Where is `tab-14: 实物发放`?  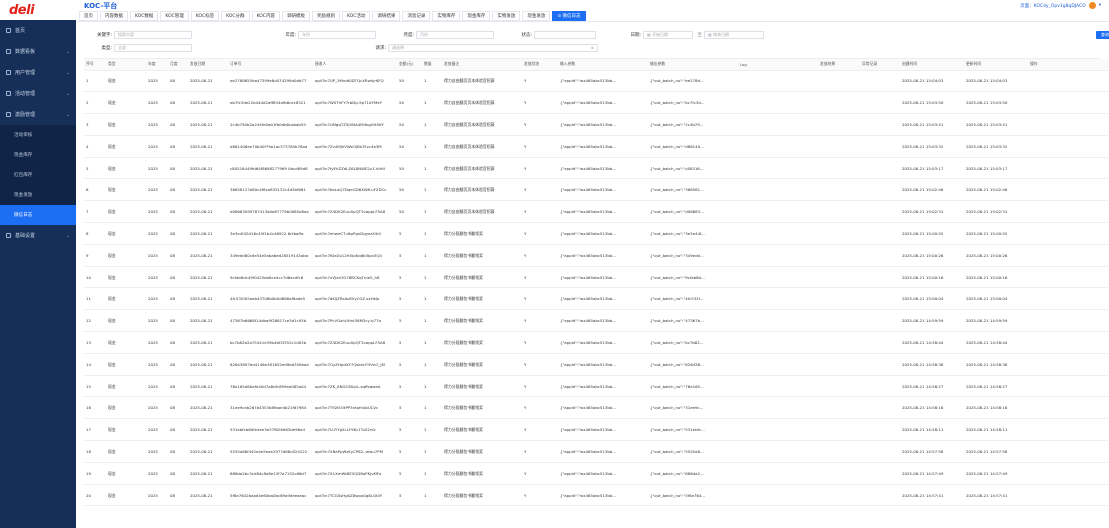
tab-14: 实物发放 is located at coordinates (506, 16).